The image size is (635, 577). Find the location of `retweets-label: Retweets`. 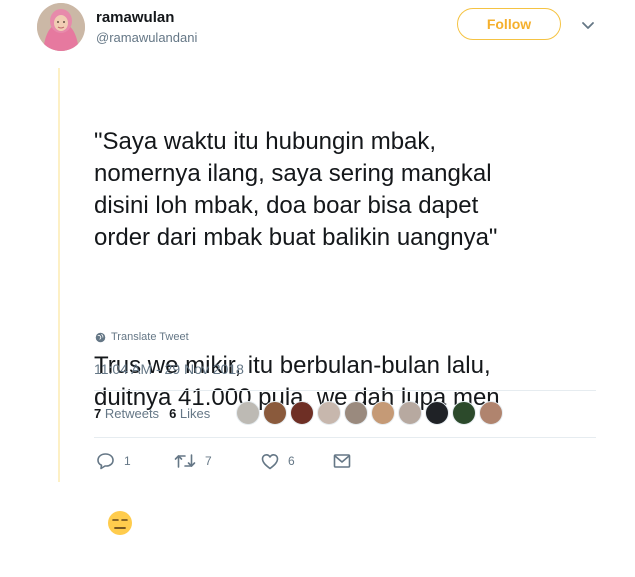

retweets-label: Retweets is located at coordinates (132, 413).